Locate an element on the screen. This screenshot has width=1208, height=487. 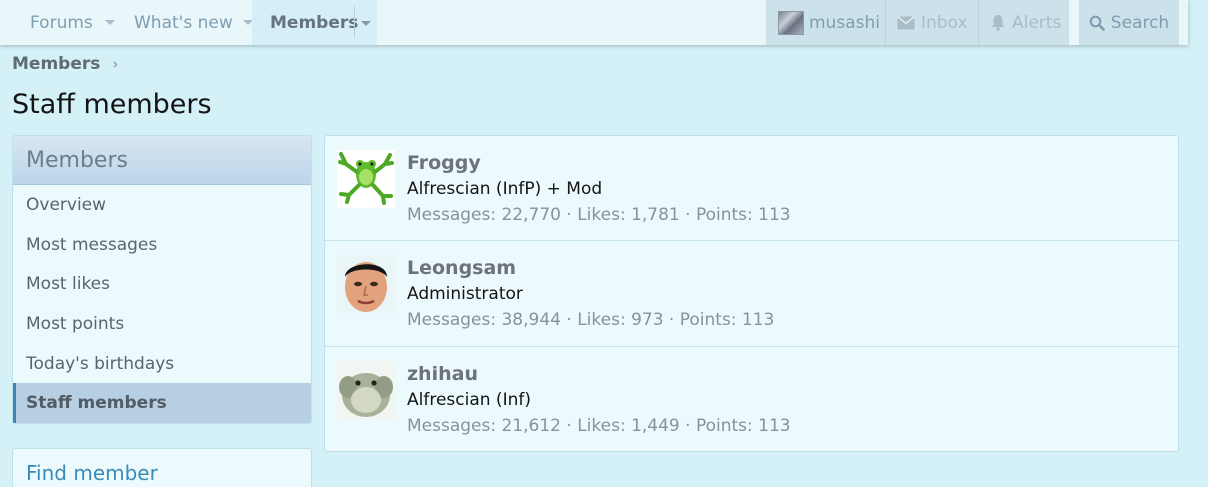
account-link: musashi is located at coordinates (829, 22).